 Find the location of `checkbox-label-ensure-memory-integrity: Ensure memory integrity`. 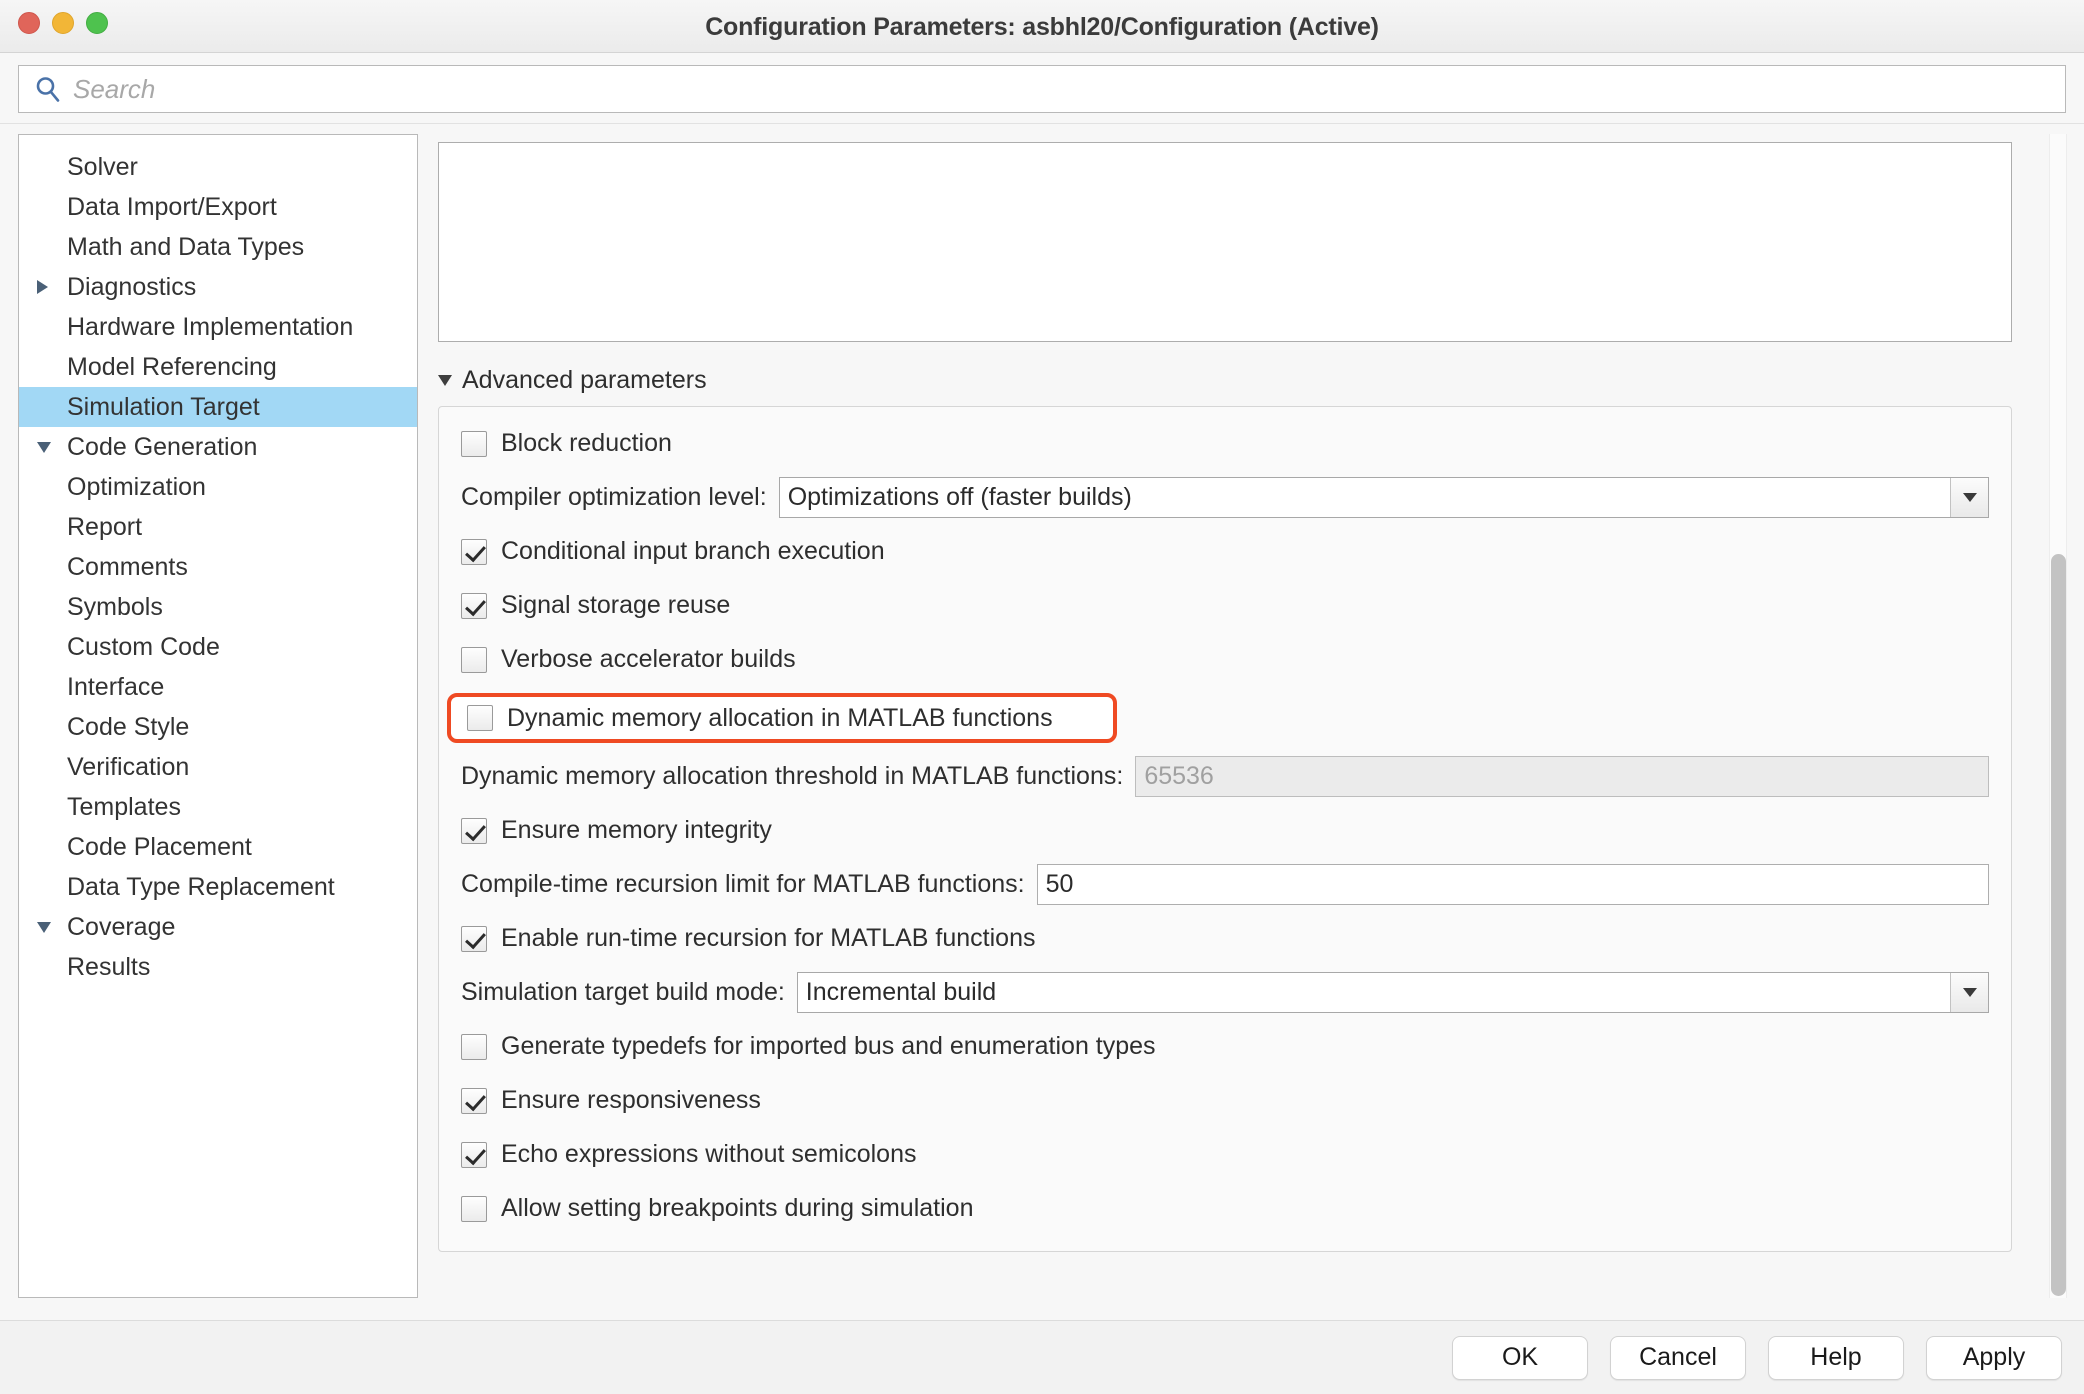

checkbox-label-ensure-memory-integrity: Ensure memory integrity is located at coordinates (636, 830).